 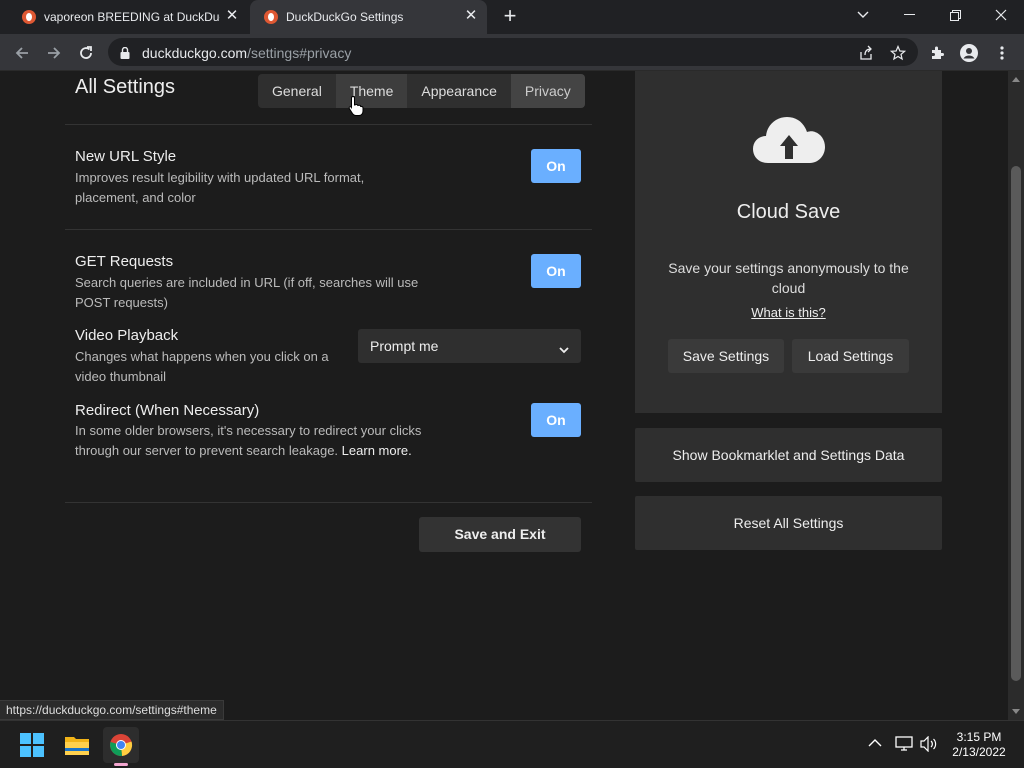 I want to click on page-scrollbar, so click(x=1016, y=395).